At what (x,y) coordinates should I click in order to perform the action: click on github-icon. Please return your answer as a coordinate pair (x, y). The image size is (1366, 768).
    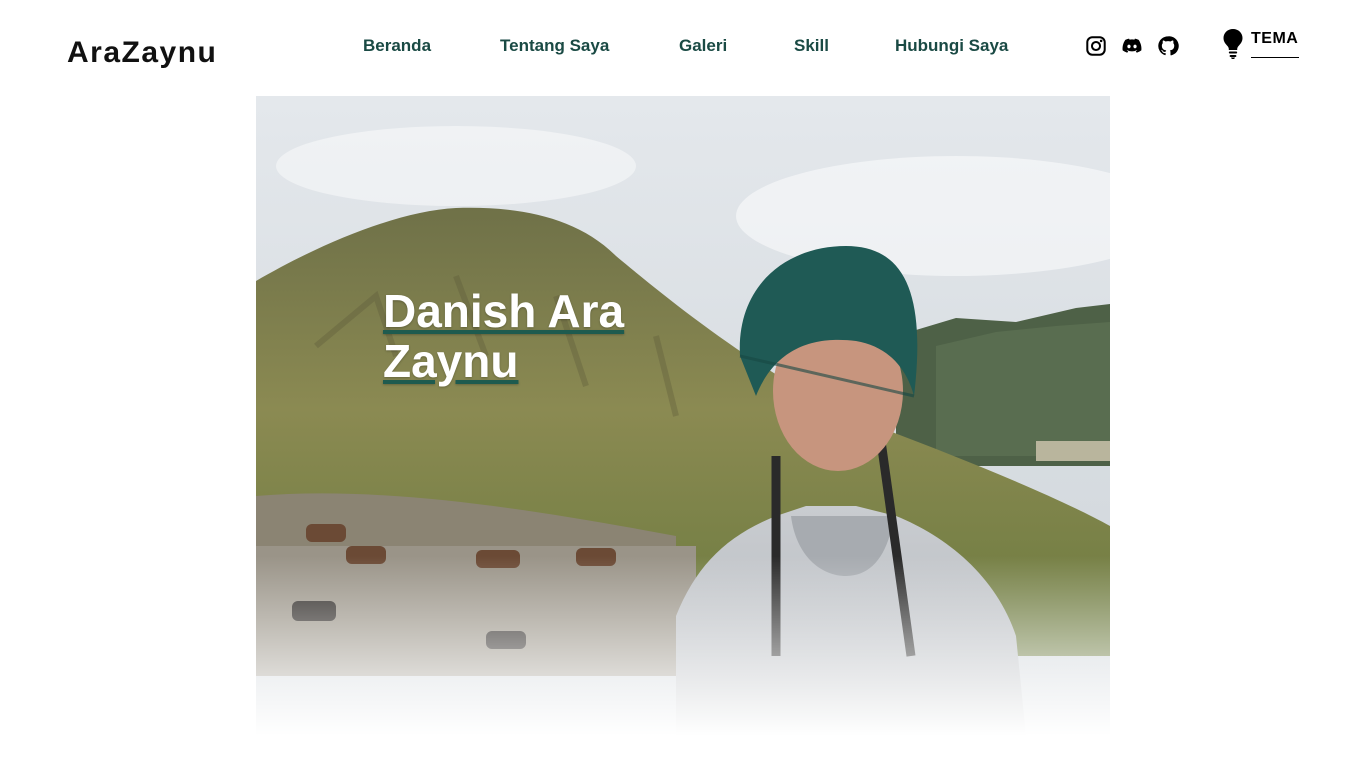
    Looking at the image, I should click on (1168, 46).